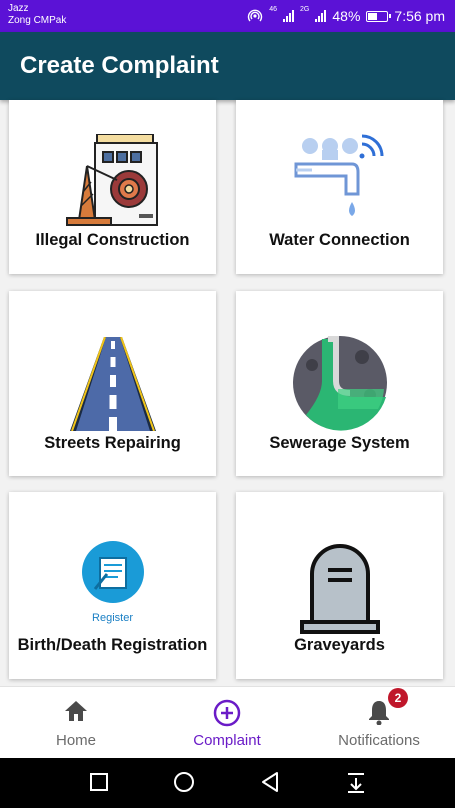 The width and height of the screenshot is (455, 808). I want to click on network-type-2: 2G, so click(305, 9).